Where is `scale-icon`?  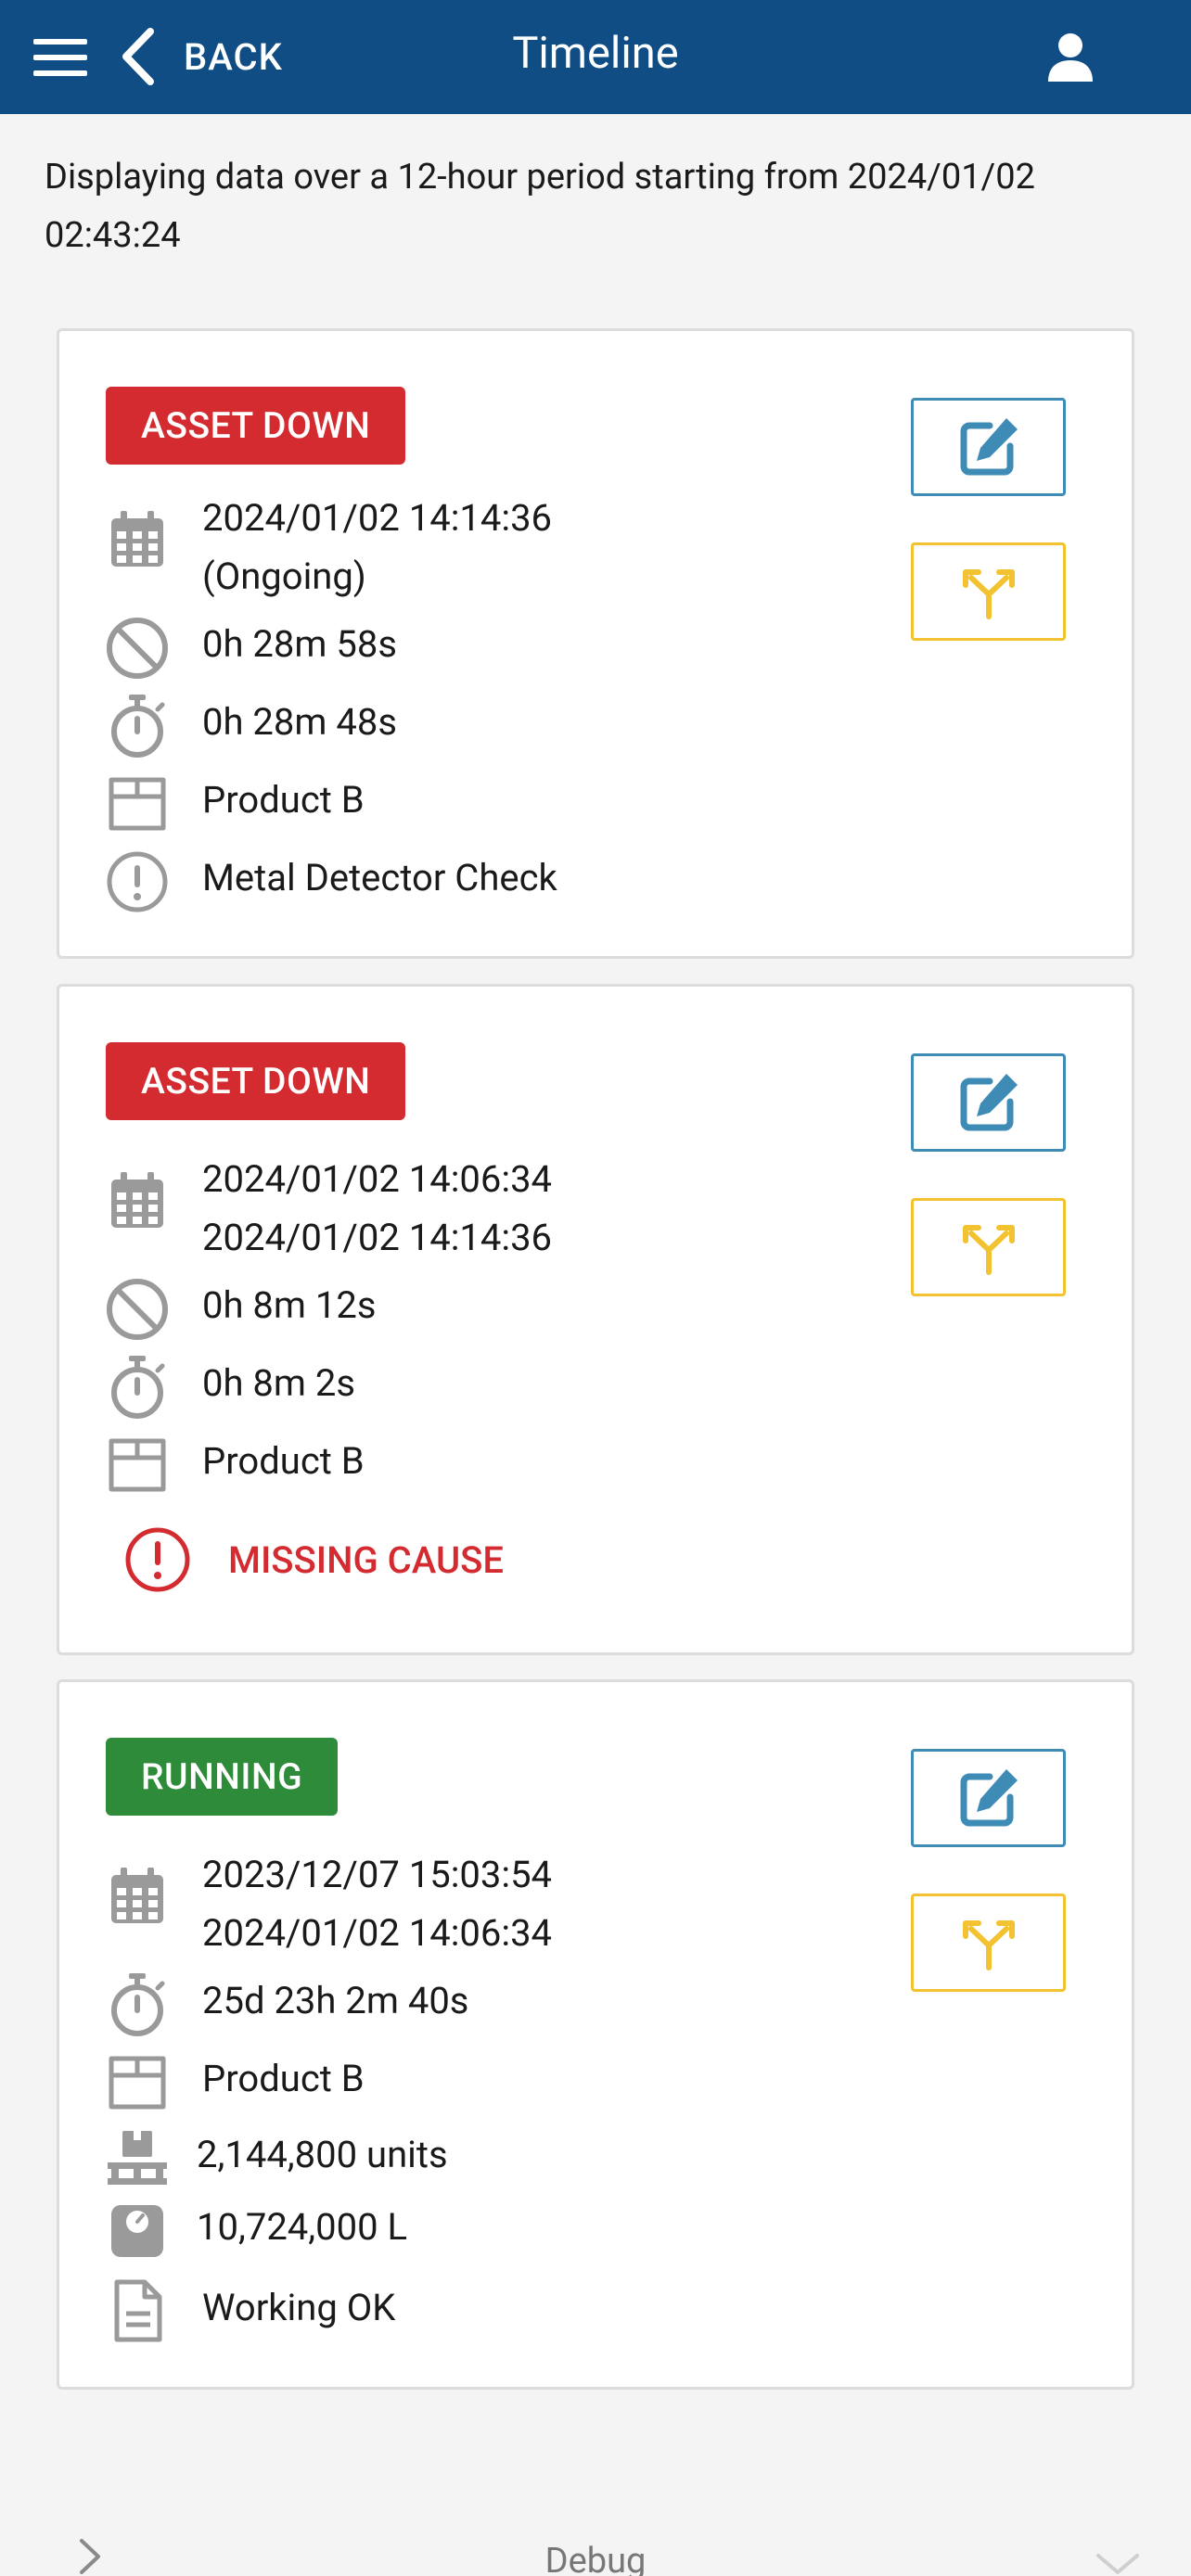 scale-icon is located at coordinates (137, 2231).